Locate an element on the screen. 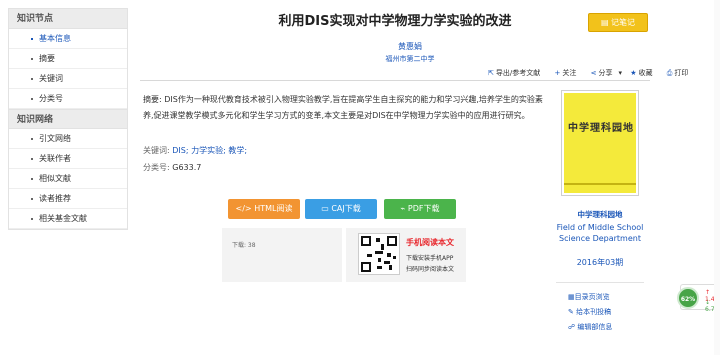 The image size is (720, 355). pen-icon: ✎ is located at coordinates (572, 312).